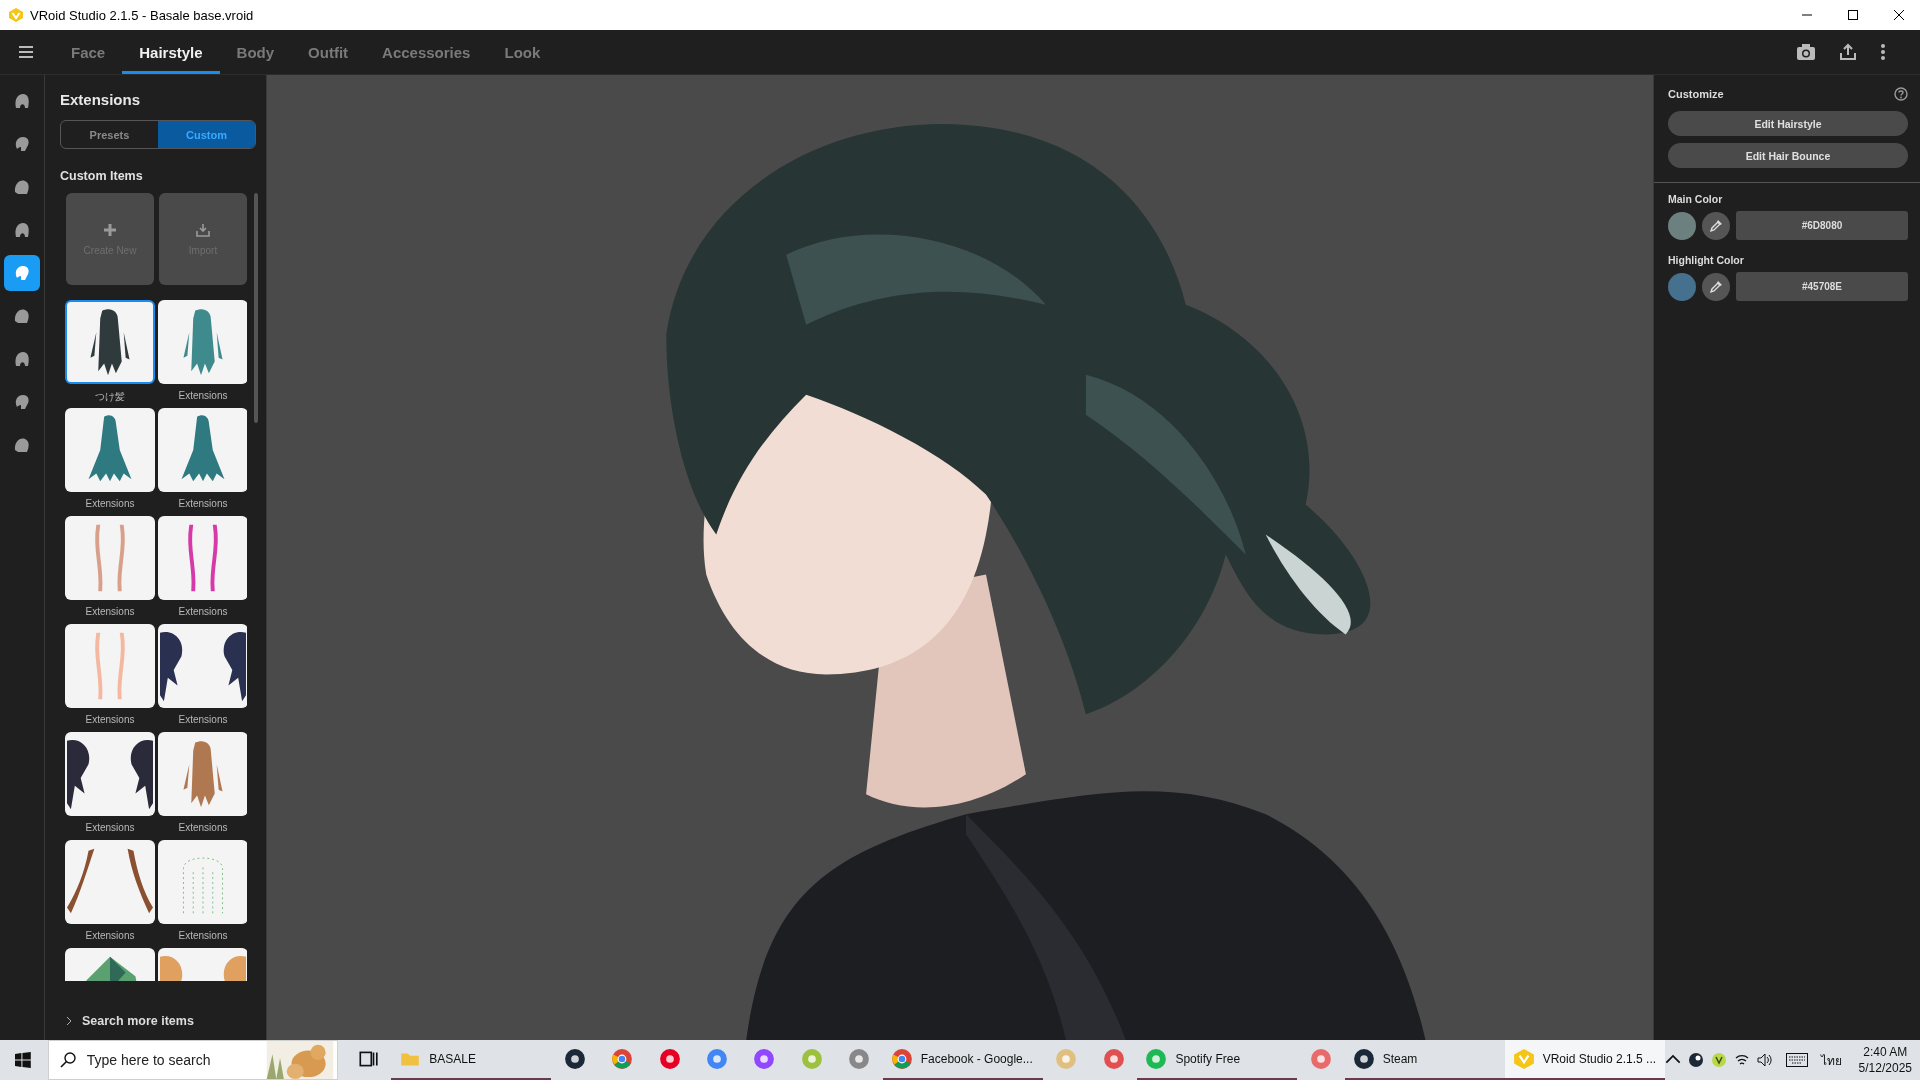 This screenshot has width=1920, height=1080. Describe the element at coordinates (1788, 155) in the screenshot. I see `edit-button: Edit Hair Bounce` at that location.